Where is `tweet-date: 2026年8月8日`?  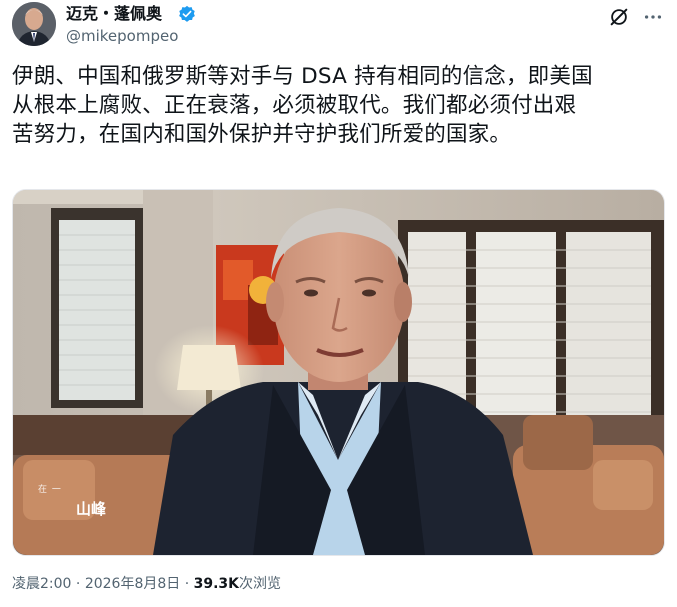
tweet-date: 2026年8月8日 is located at coordinates (132, 584).